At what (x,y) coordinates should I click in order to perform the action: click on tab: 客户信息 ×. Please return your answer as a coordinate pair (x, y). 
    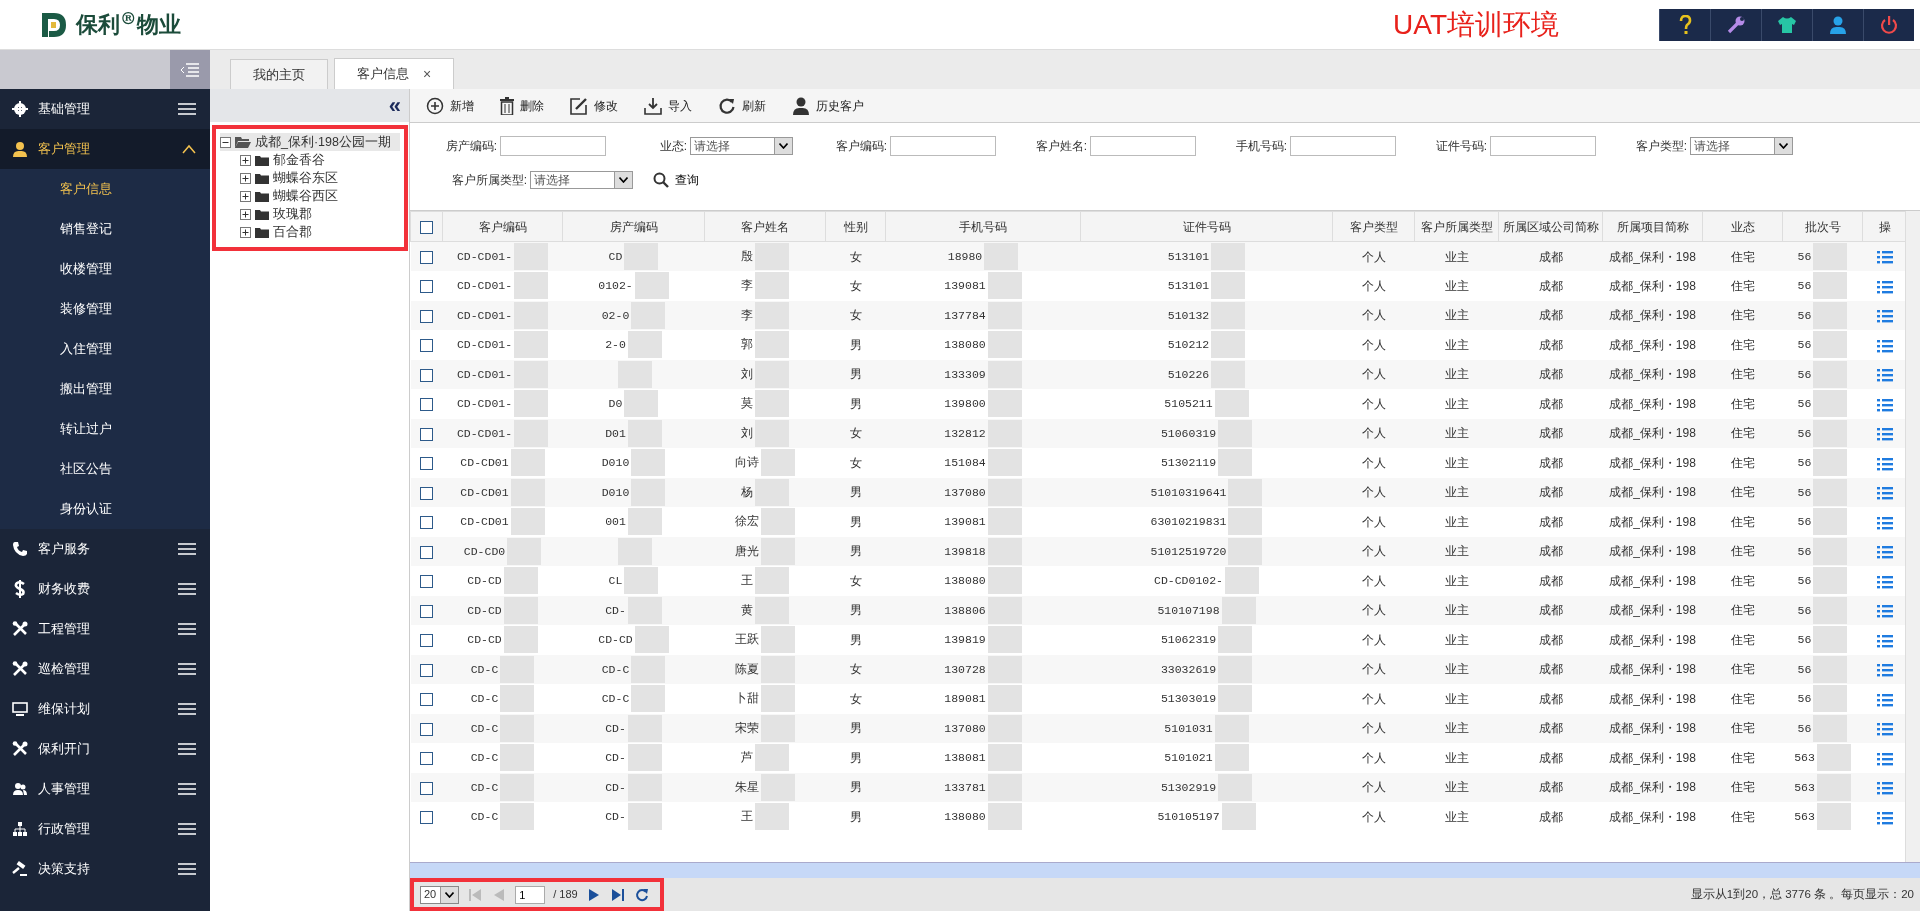
    Looking at the image, I should click on (394, 73).